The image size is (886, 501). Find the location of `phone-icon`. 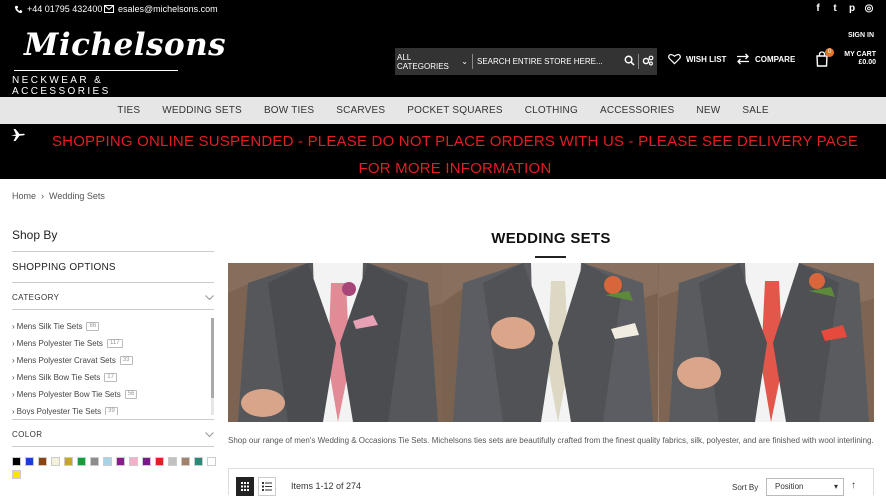

phone-icon is located at coordinates (18, 9).